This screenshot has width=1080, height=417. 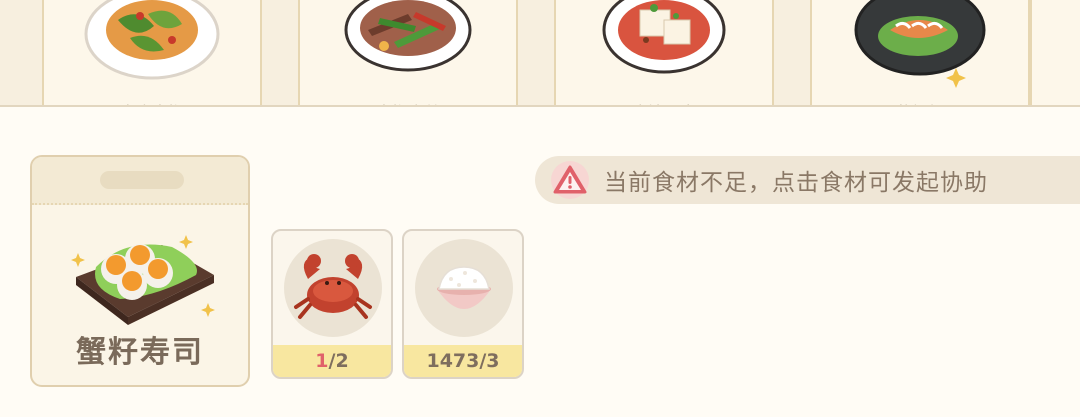 I want to click on ingredient-crab: 1/2, so click(x=332, y=304).